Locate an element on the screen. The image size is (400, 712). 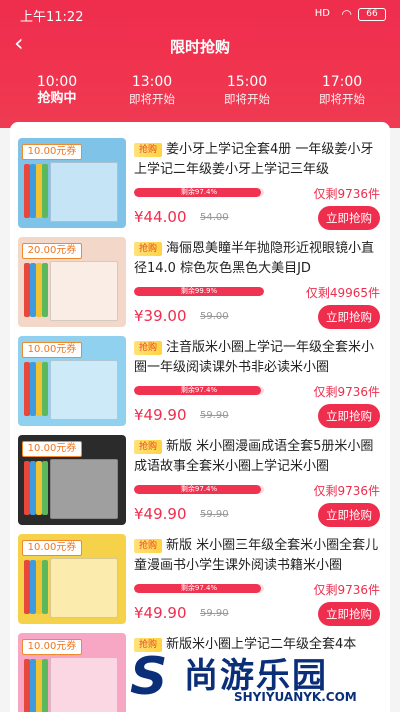
wifi-icon: ◠ is located at coordinates (346, 14).